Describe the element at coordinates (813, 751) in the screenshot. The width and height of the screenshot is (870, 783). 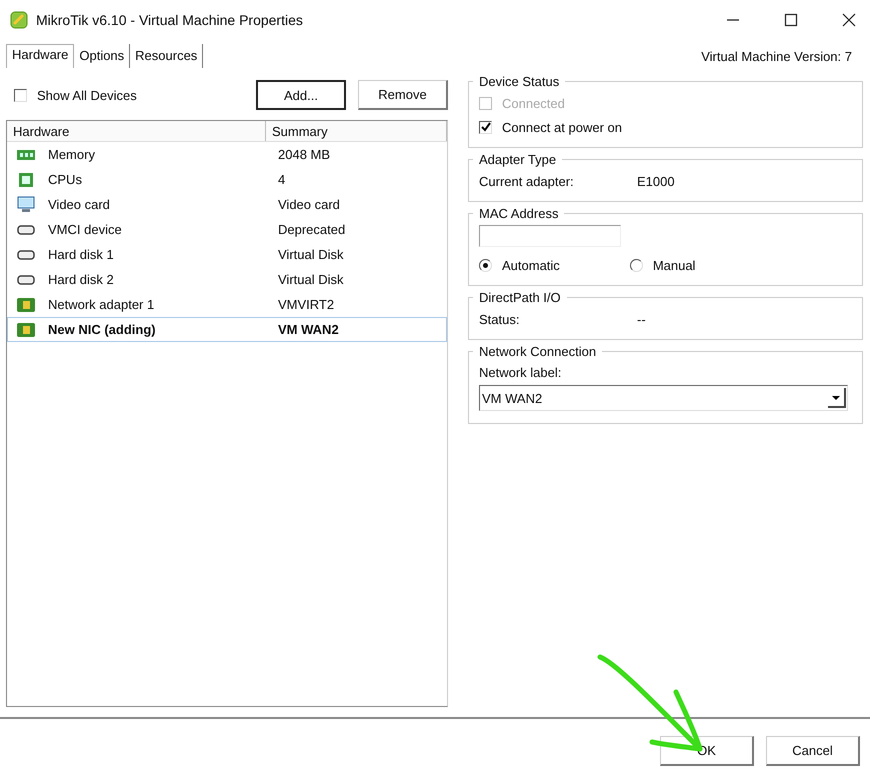
I see `dialog-button: Cancel` at that location.